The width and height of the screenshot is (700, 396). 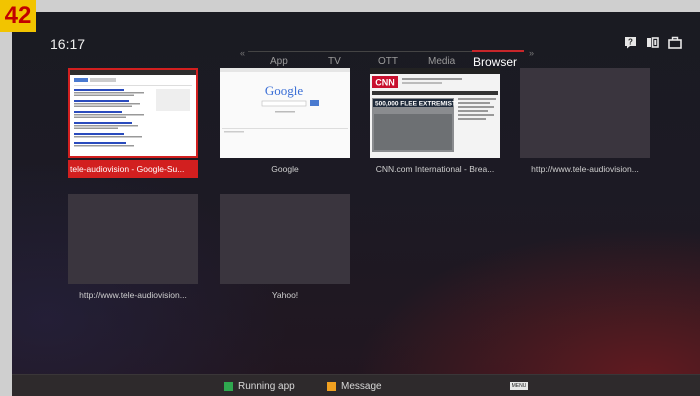 I want to click on tab-ott: OTT, so click(x=388, y=61).